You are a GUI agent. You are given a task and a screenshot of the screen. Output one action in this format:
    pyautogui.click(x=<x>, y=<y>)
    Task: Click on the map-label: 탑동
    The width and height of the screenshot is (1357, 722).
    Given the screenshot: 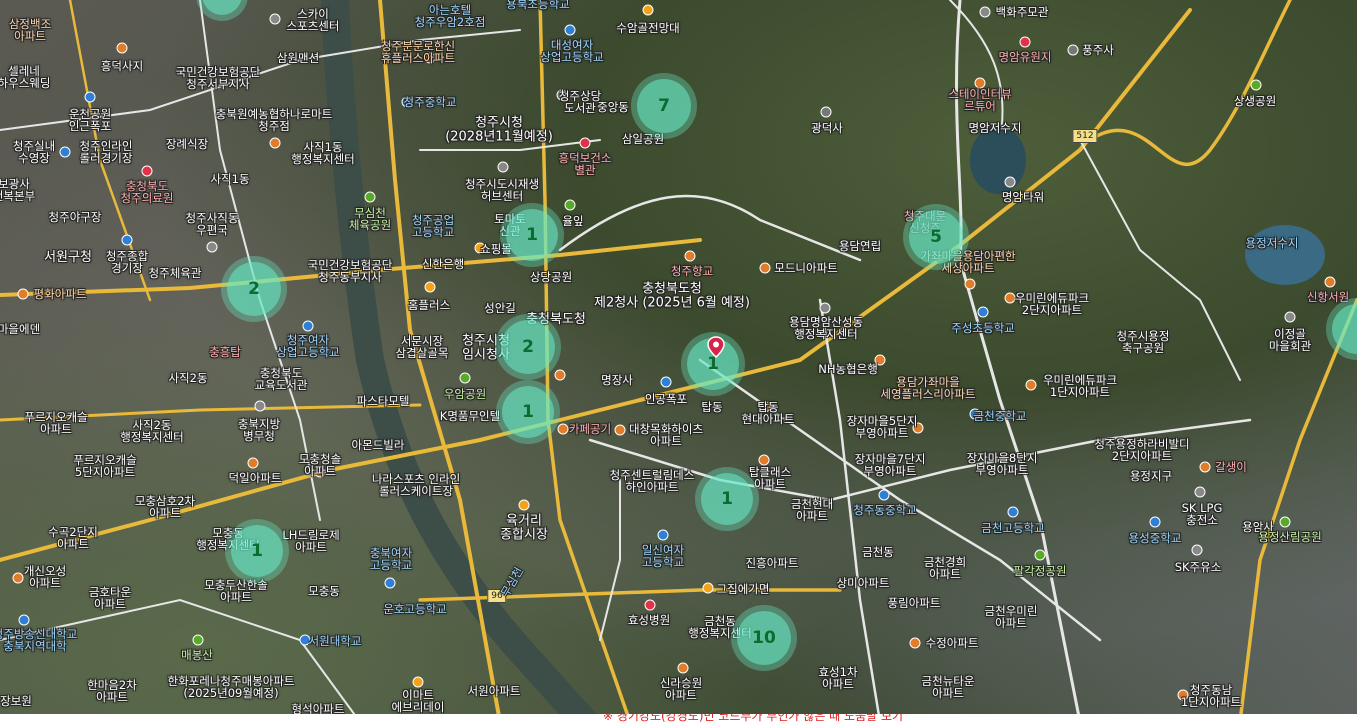 What is the action you would take?
    pyautogui.click(x=711, y=407)
    